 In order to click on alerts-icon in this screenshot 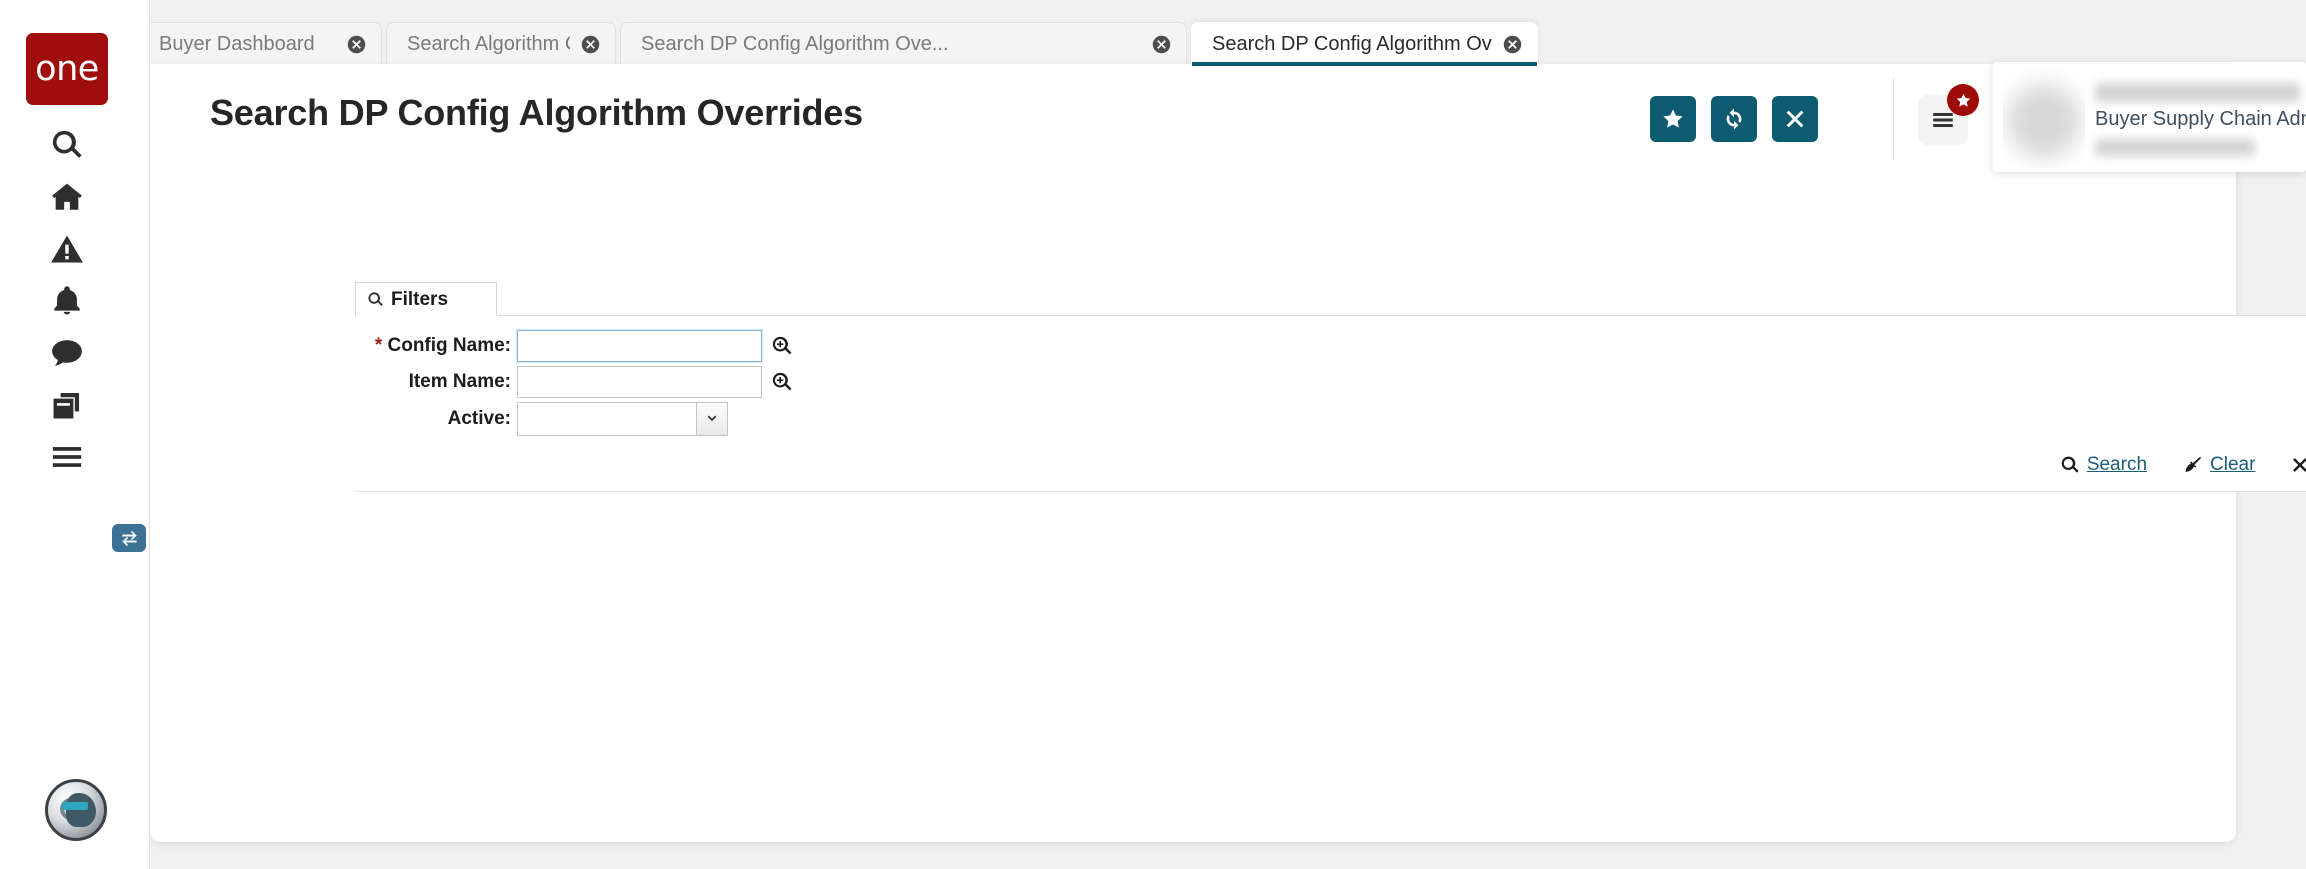, I will do `click(67, 249)`.